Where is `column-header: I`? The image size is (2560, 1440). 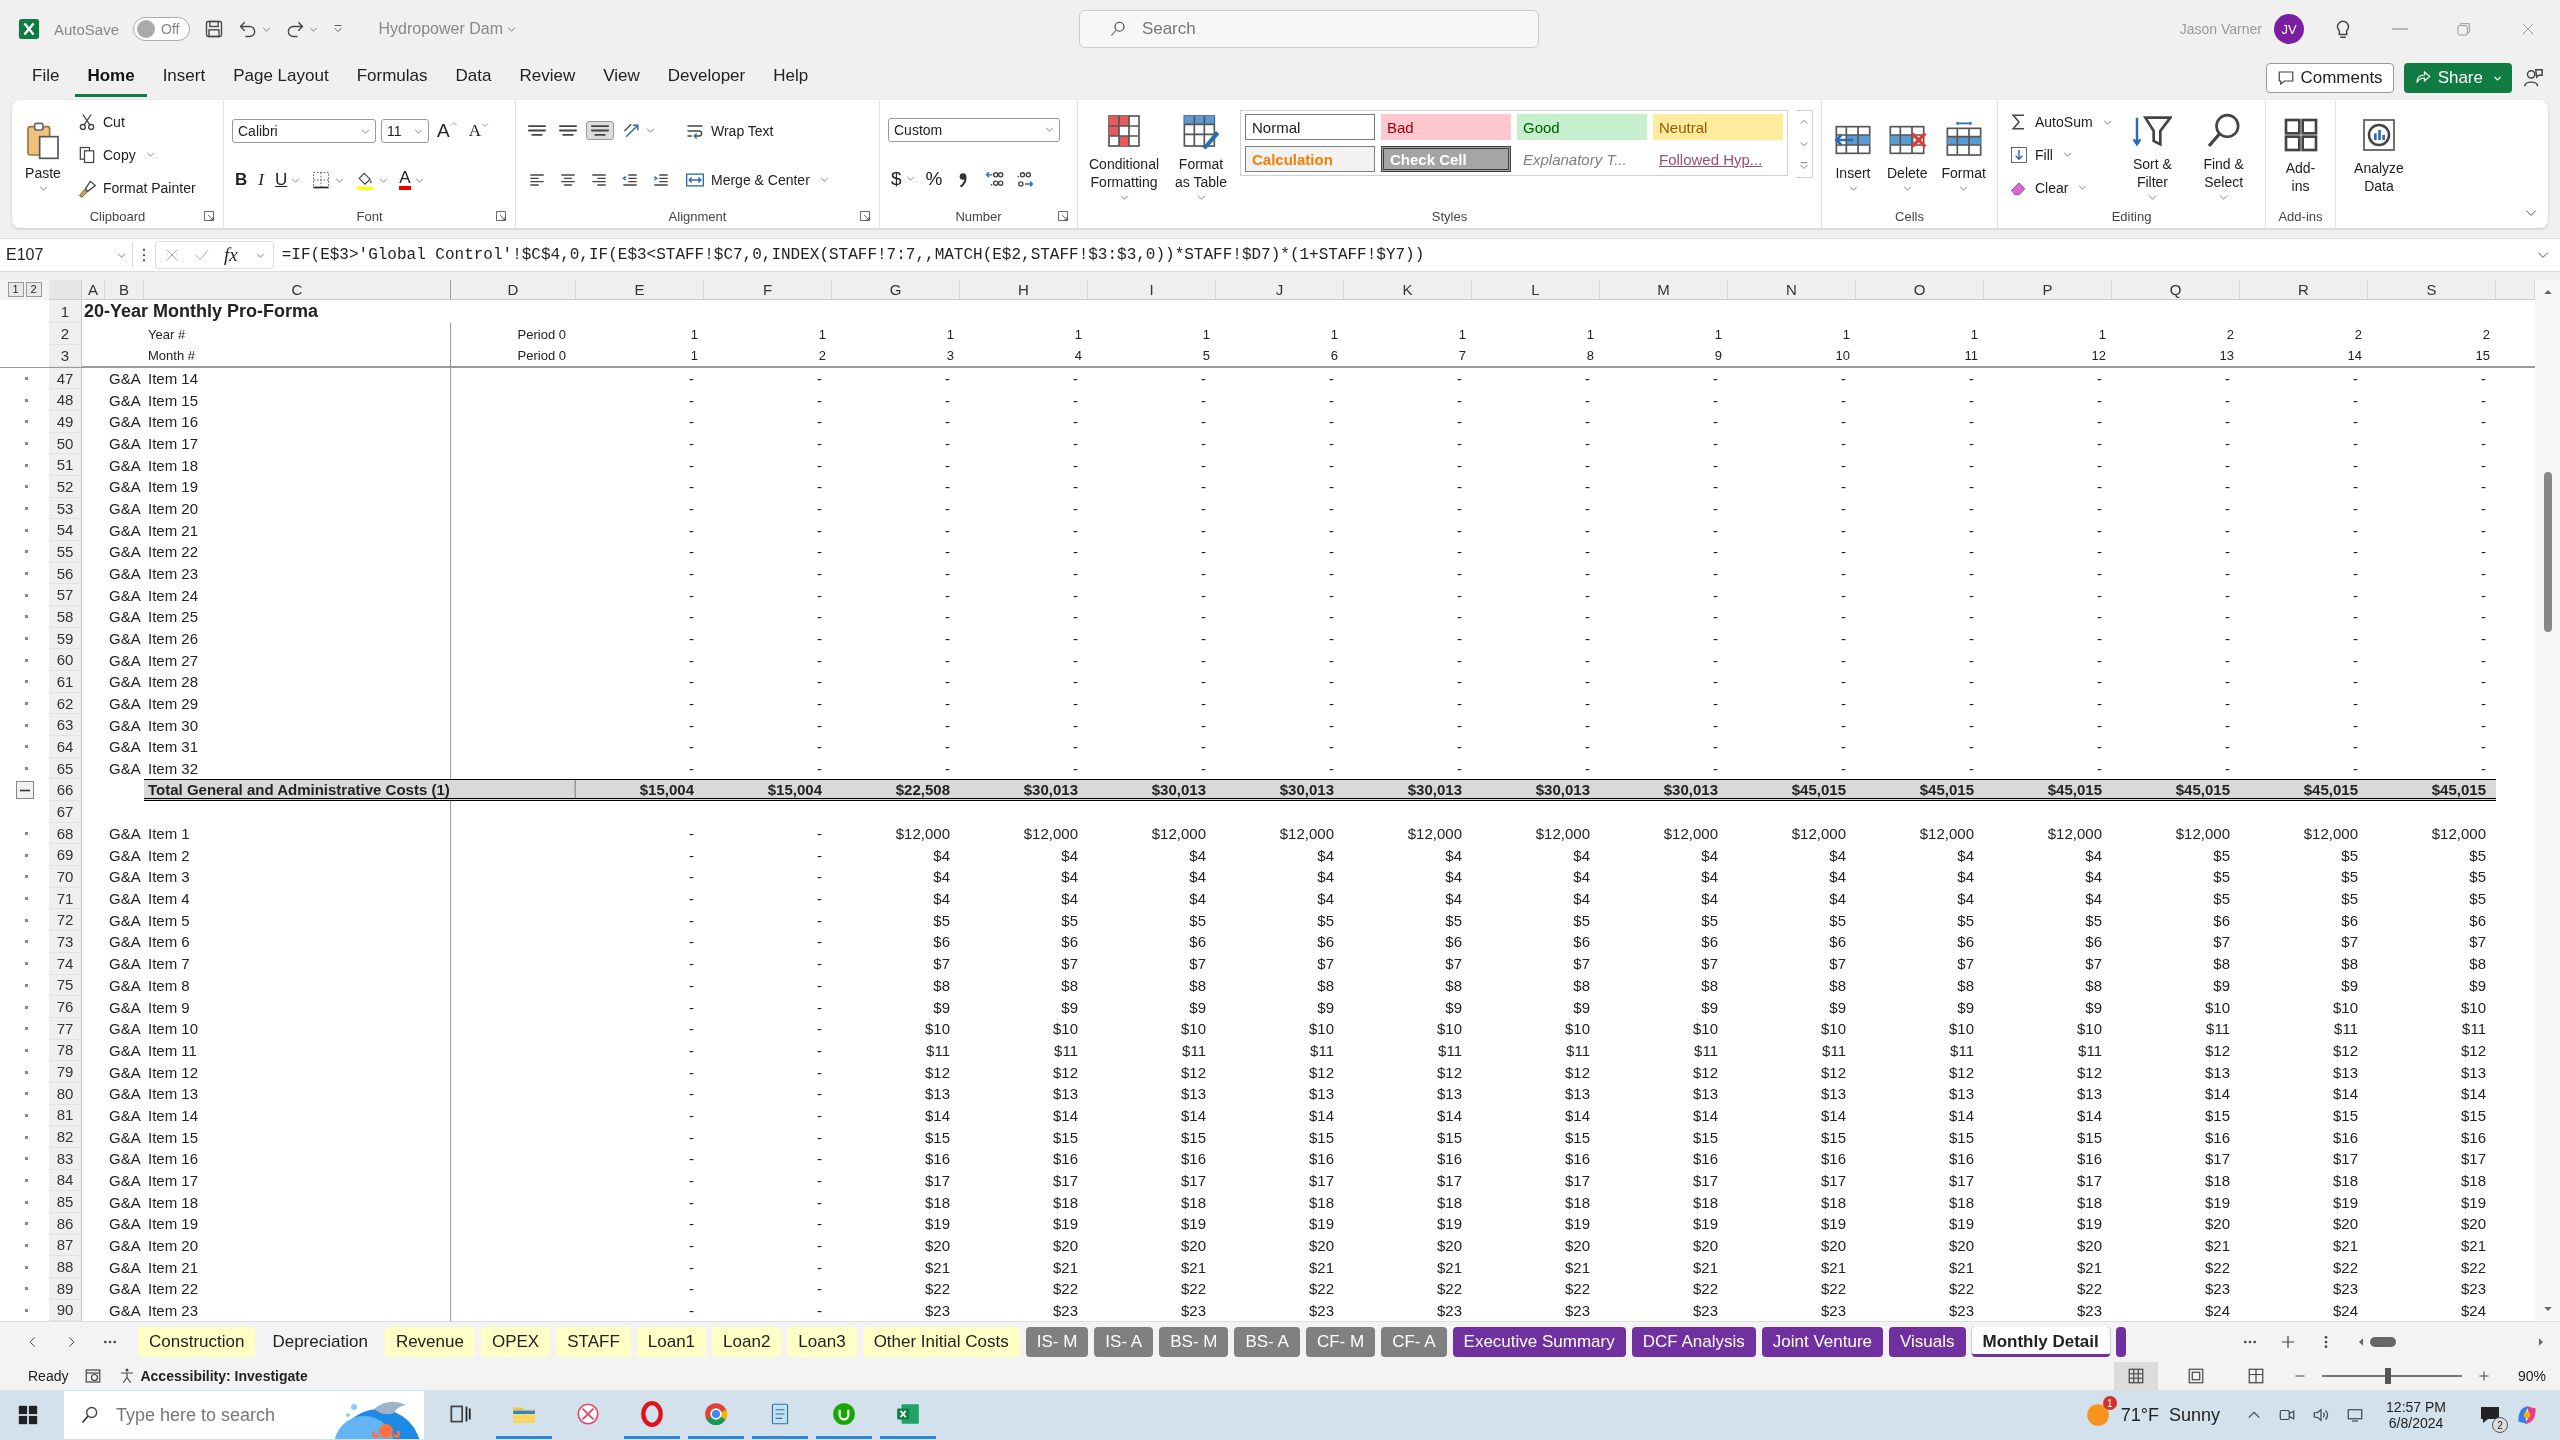
column-header: I is located at coordinates (1152, 290).